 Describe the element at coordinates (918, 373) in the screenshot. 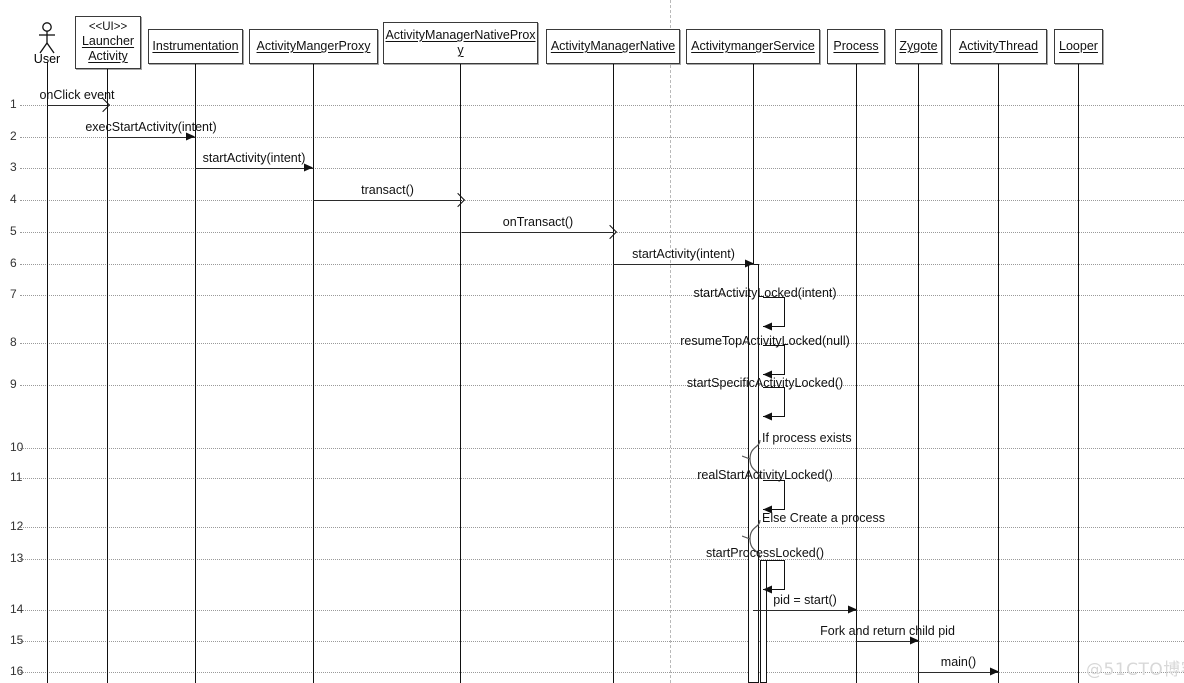

I see `lifeline-Zygote` at that location.